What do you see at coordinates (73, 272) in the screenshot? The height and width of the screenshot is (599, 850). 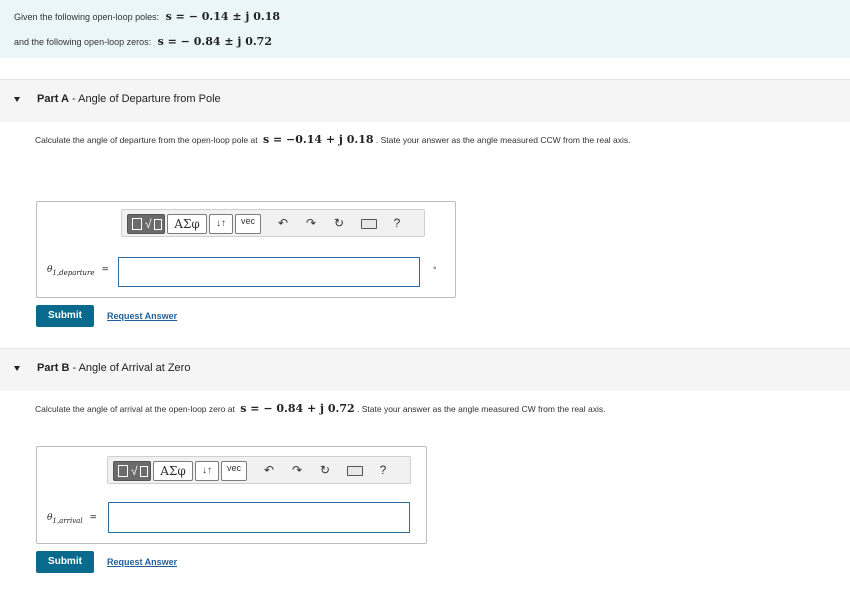 I see `part-a-theta-subscript: 1,departure` at bounding box center [73, 272].